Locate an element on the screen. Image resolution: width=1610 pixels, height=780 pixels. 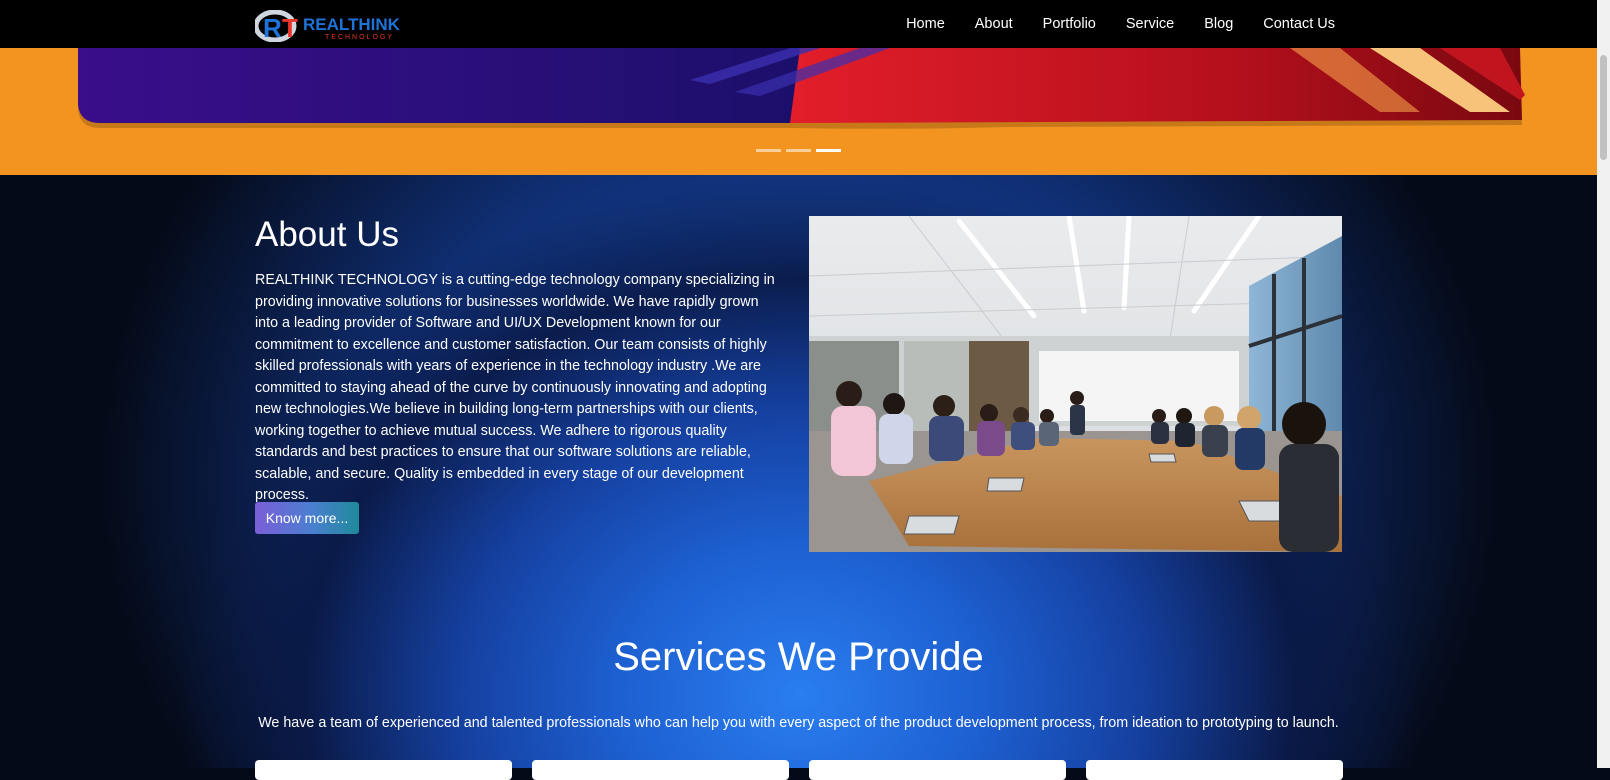
slider-indicators is located at coordinates (798, 150).